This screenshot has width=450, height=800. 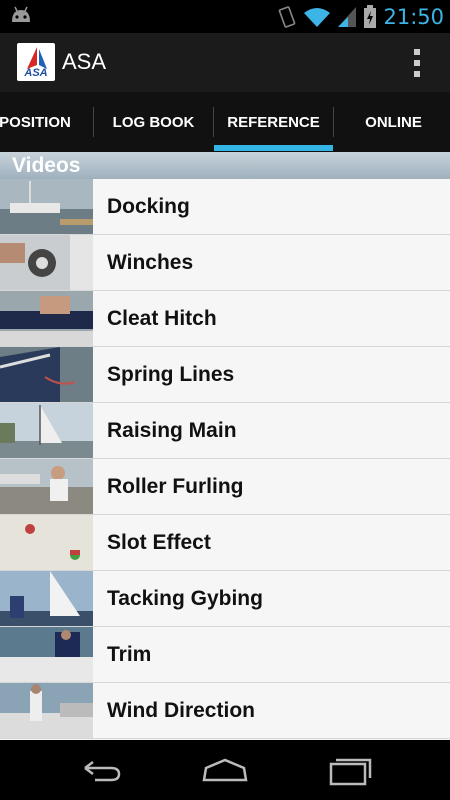 I want to click on video-thumbnail-roller-furling, so click(x=46, y=486).